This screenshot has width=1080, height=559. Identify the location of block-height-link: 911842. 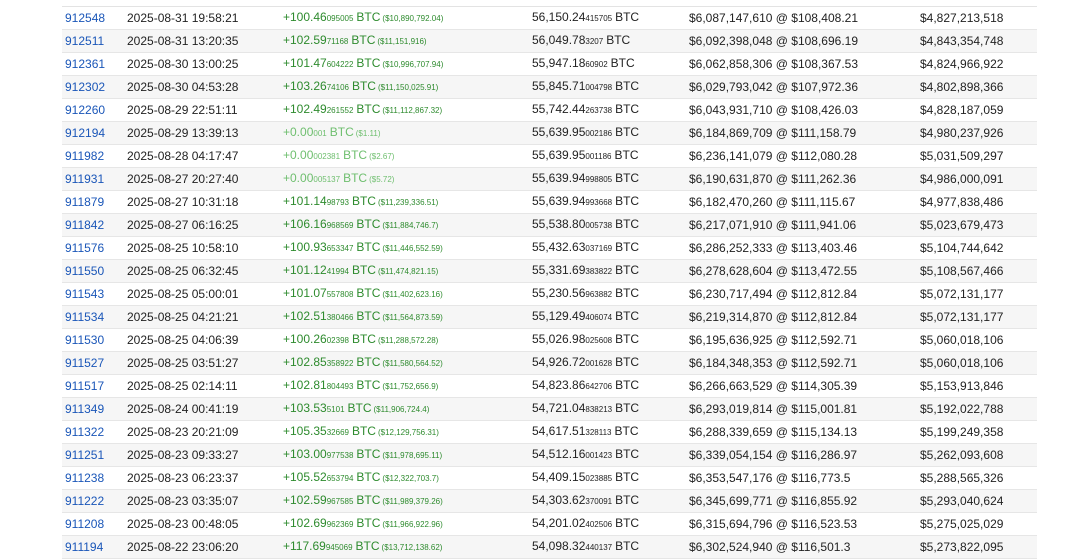
(84, 225).